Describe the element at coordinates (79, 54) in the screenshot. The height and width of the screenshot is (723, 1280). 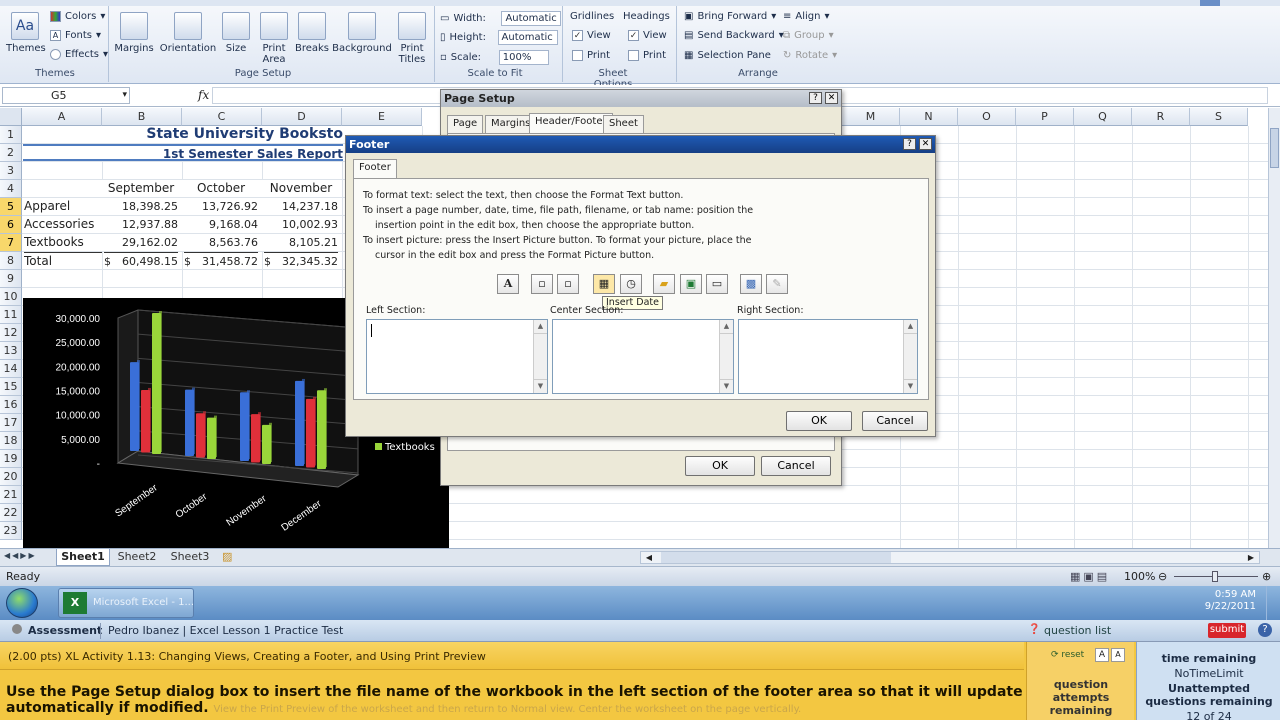
I see `effects-button: Effects ▾` at that location.